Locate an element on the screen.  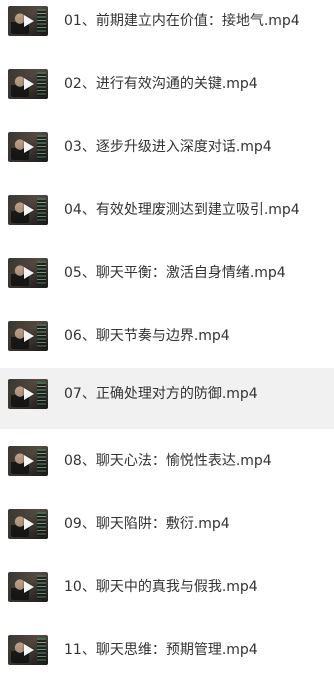
file-name: 05、聊天平衡：激活自身情绪.mp4 is located at coordinates (175, 273).